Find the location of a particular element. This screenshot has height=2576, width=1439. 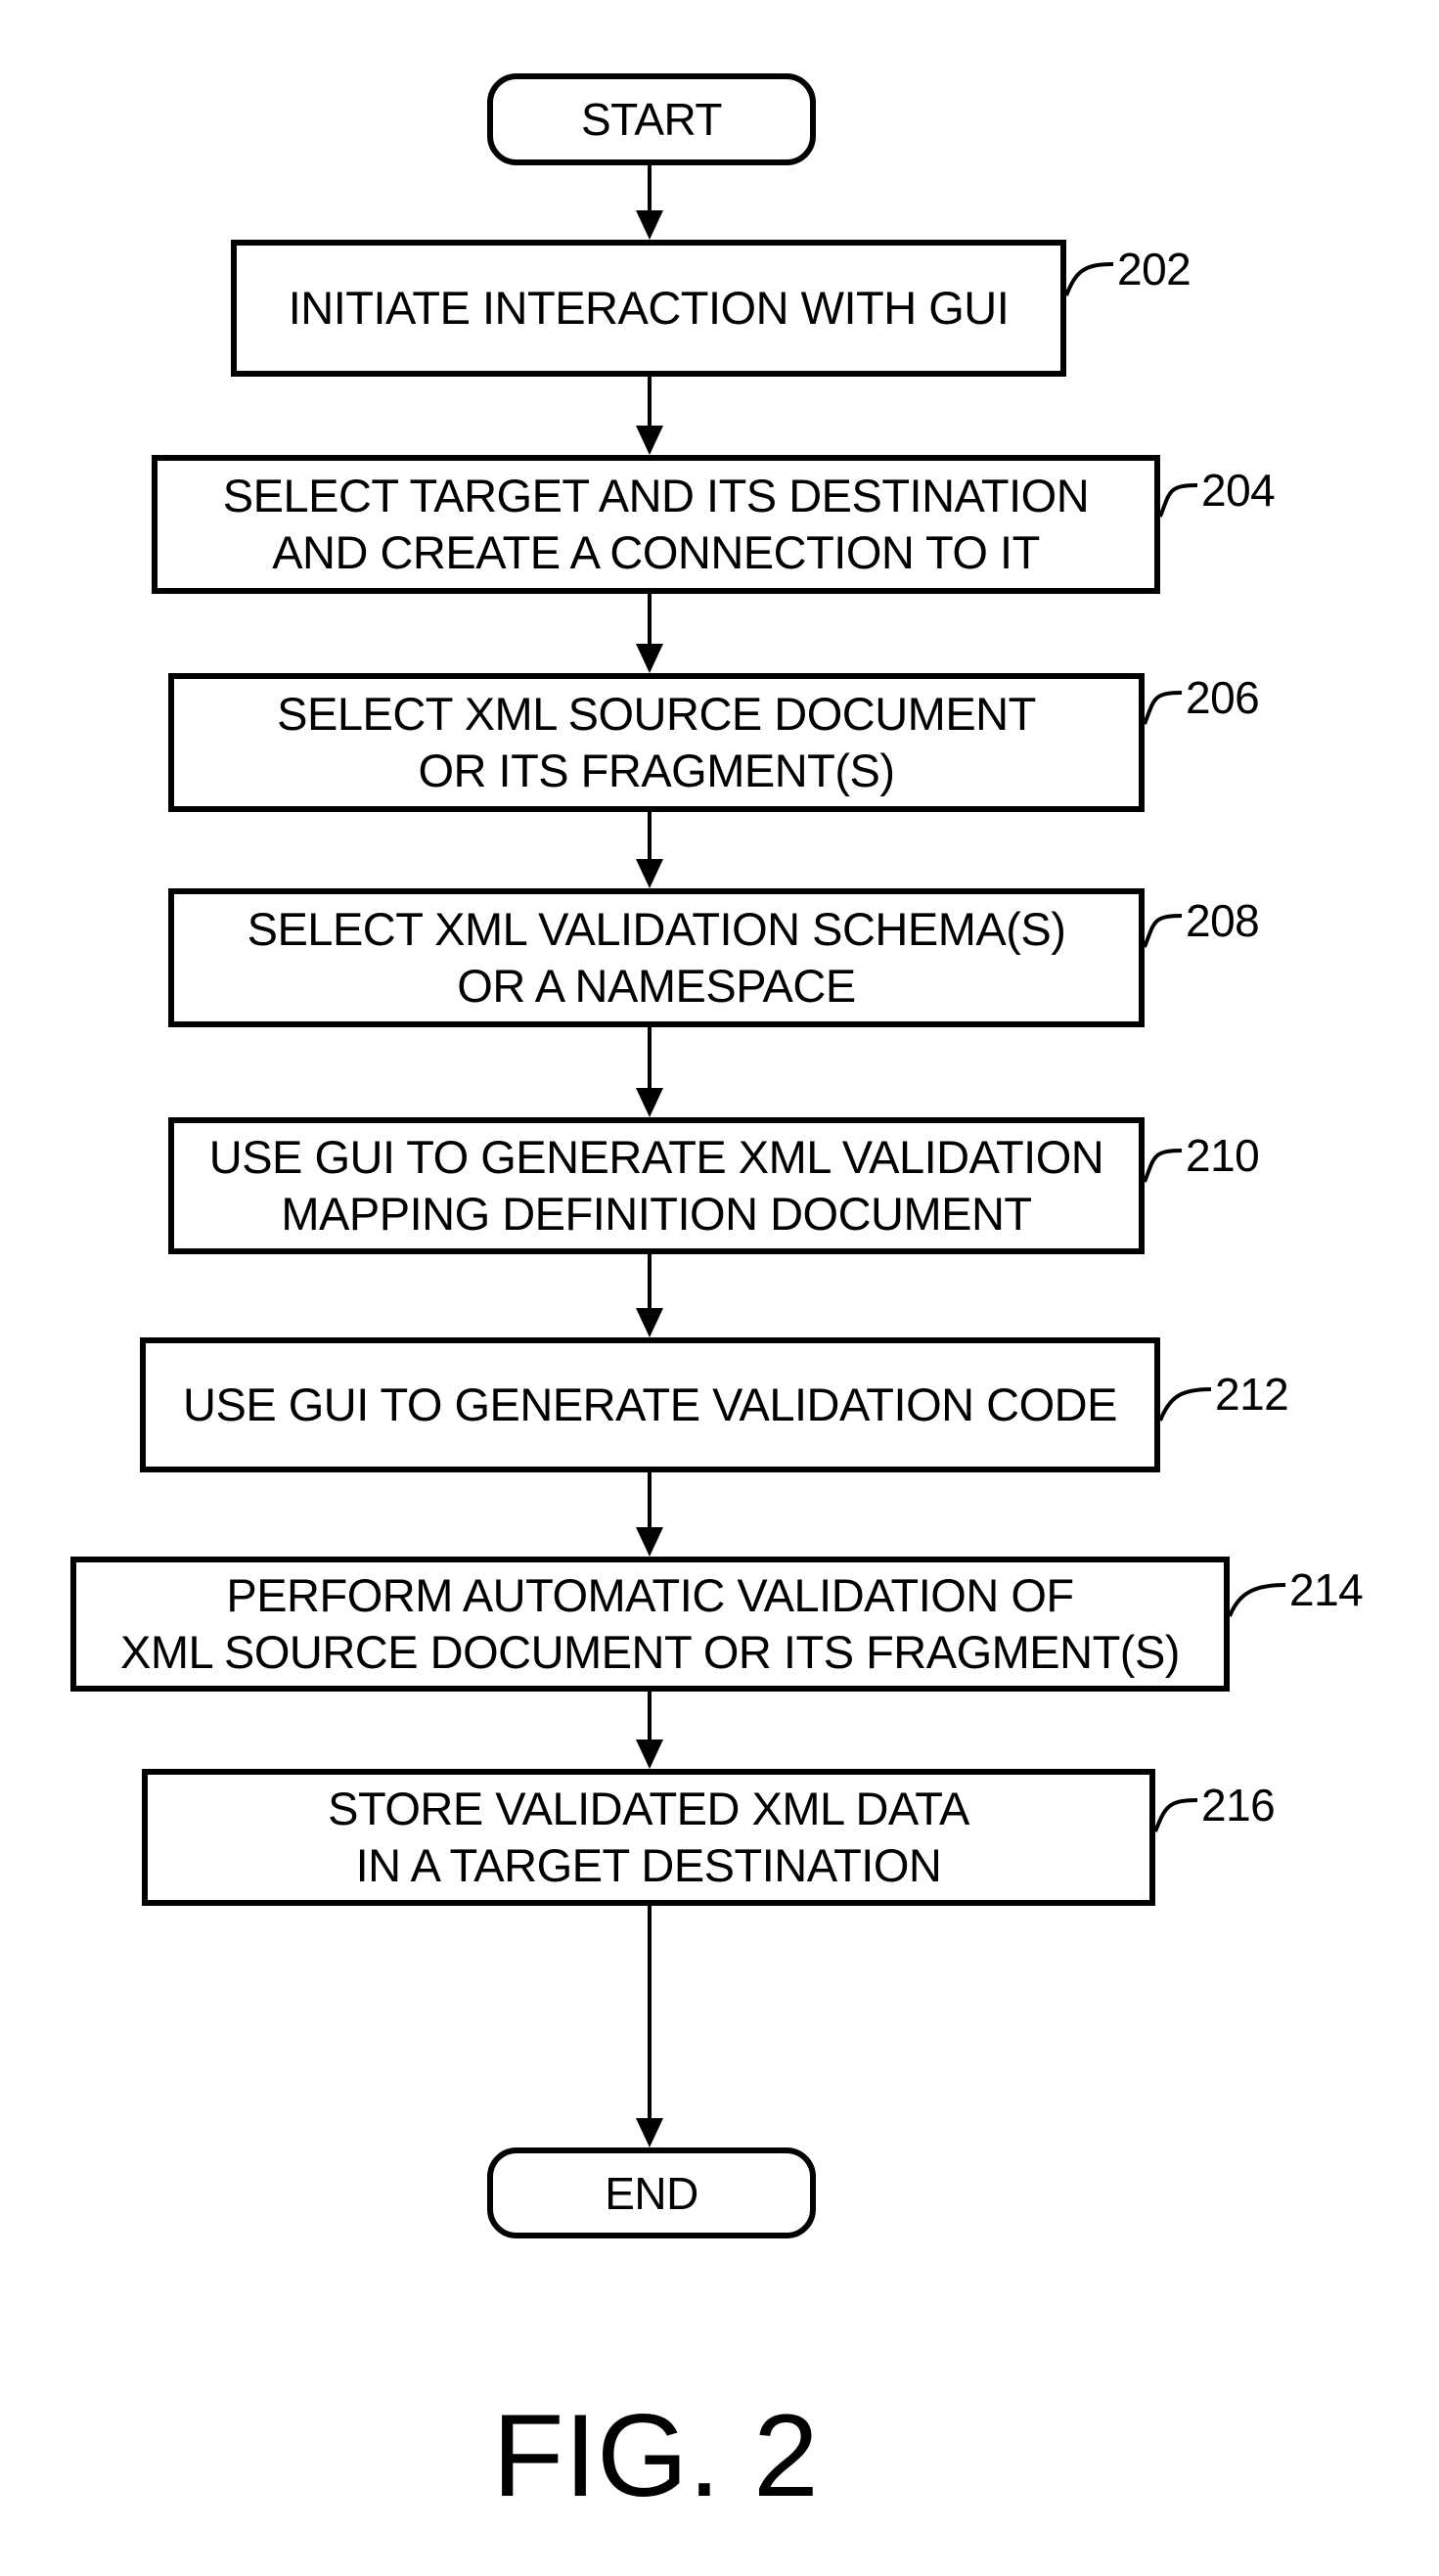

step-212-generate-code: USE GUI TO GENERATE VALIDATION CODE is located at coordinates (650, 1404).